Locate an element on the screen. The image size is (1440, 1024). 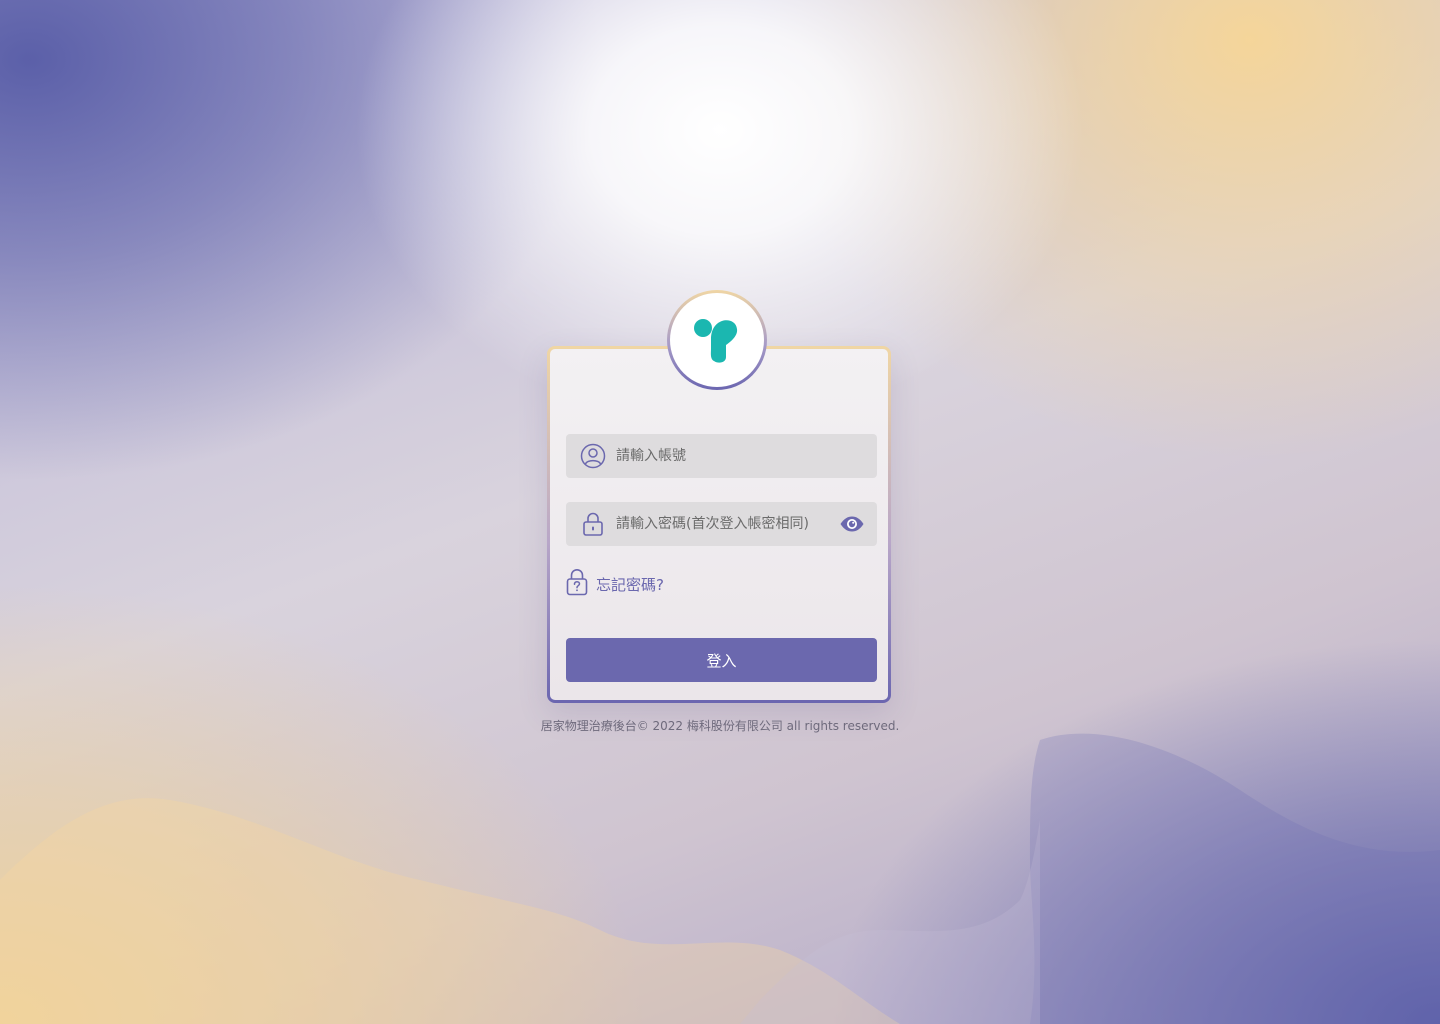
login-button: 登入 is located at coordinates (721, 660).